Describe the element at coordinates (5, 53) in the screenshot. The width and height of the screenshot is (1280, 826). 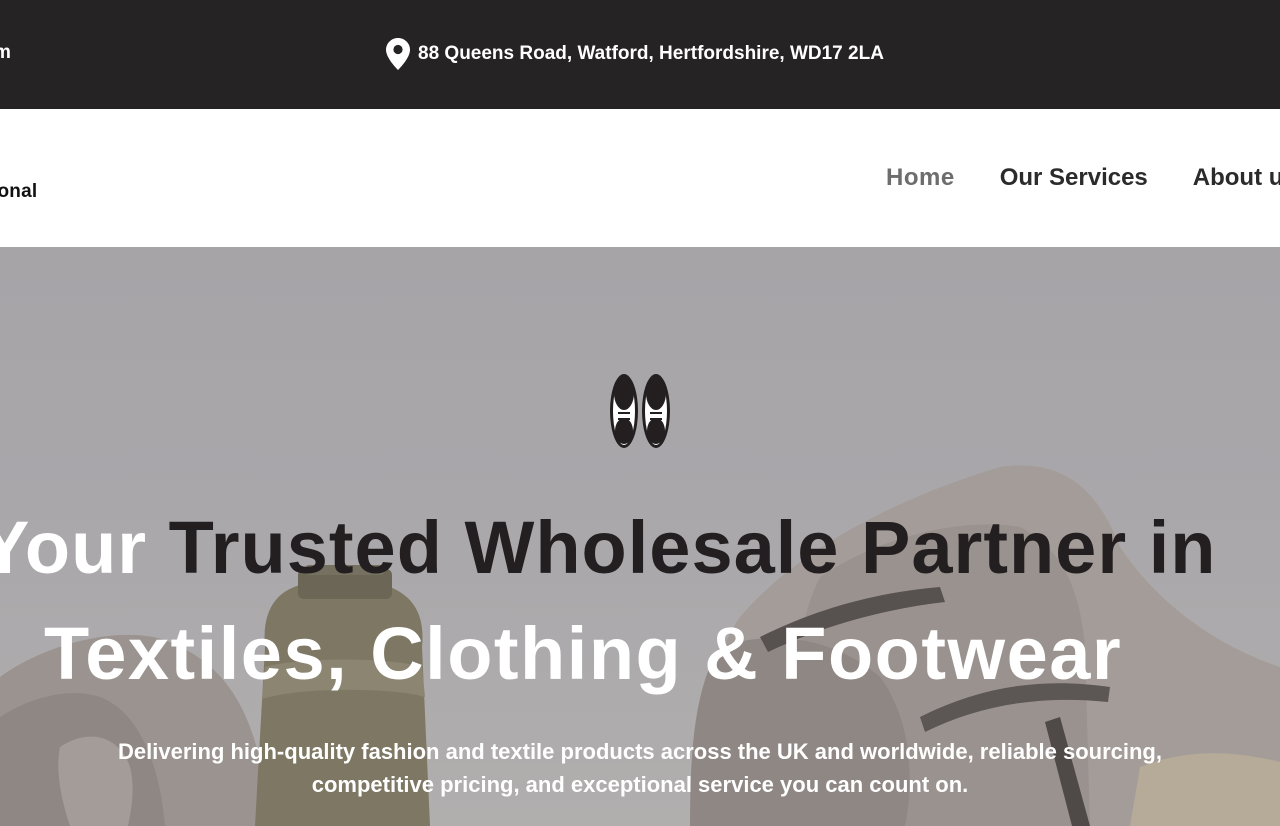
I see `contact-email-partial: m` at that location.